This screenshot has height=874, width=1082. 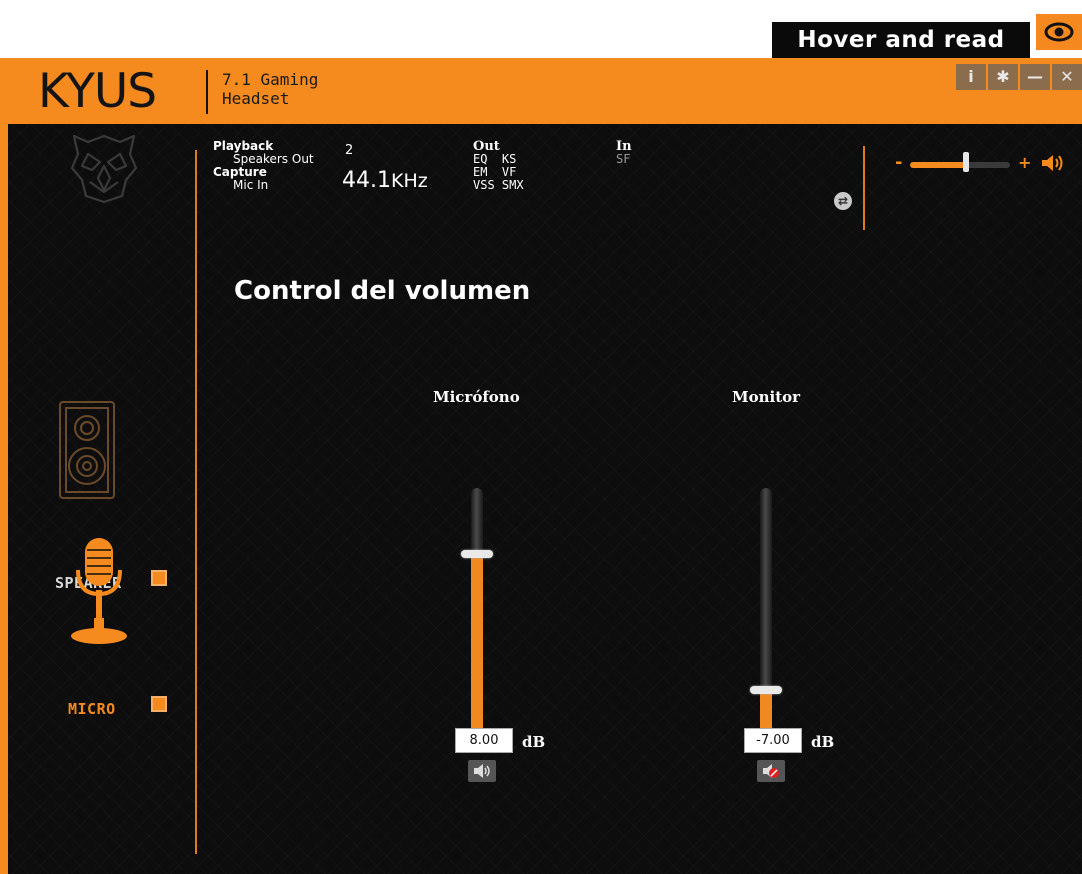 What do you see at coordinates (541, 91) in the screenshot?
I see `title-bar: KYUS 7.1 Gaming Headset i ✱ — ✕` at bounding box center [541, 91].